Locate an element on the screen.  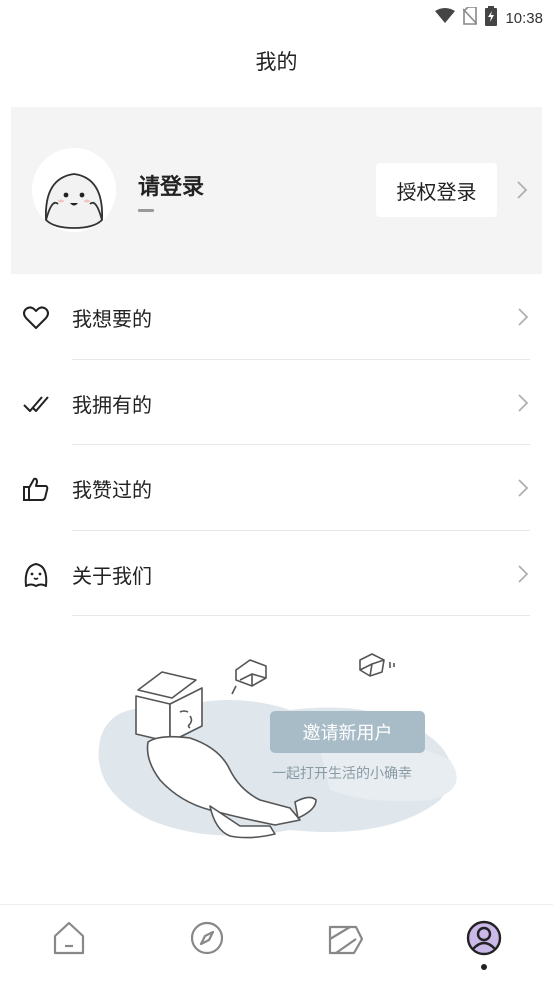
compass-icon is located at coordinates (207, 938).